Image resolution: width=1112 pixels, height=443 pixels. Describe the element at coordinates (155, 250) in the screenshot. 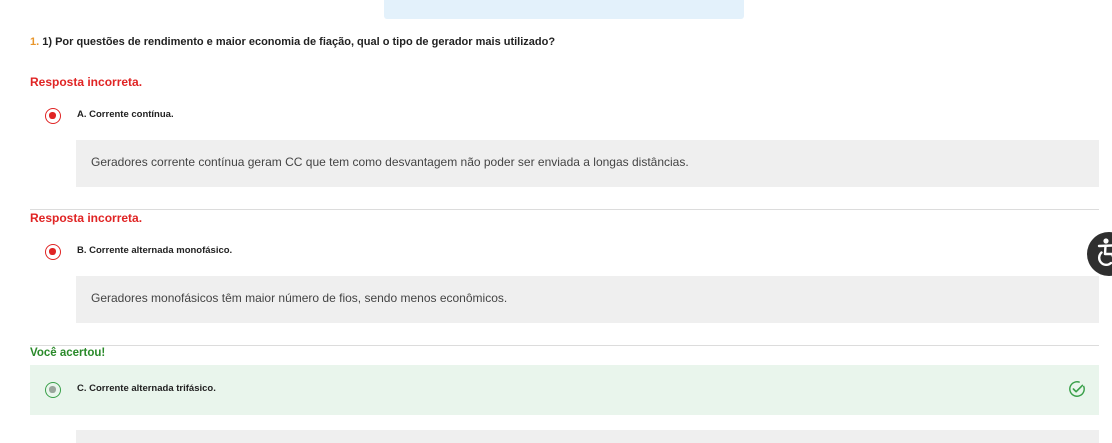

I see `answer-label-b: B. Corrente alternada monofásico.` at that location.